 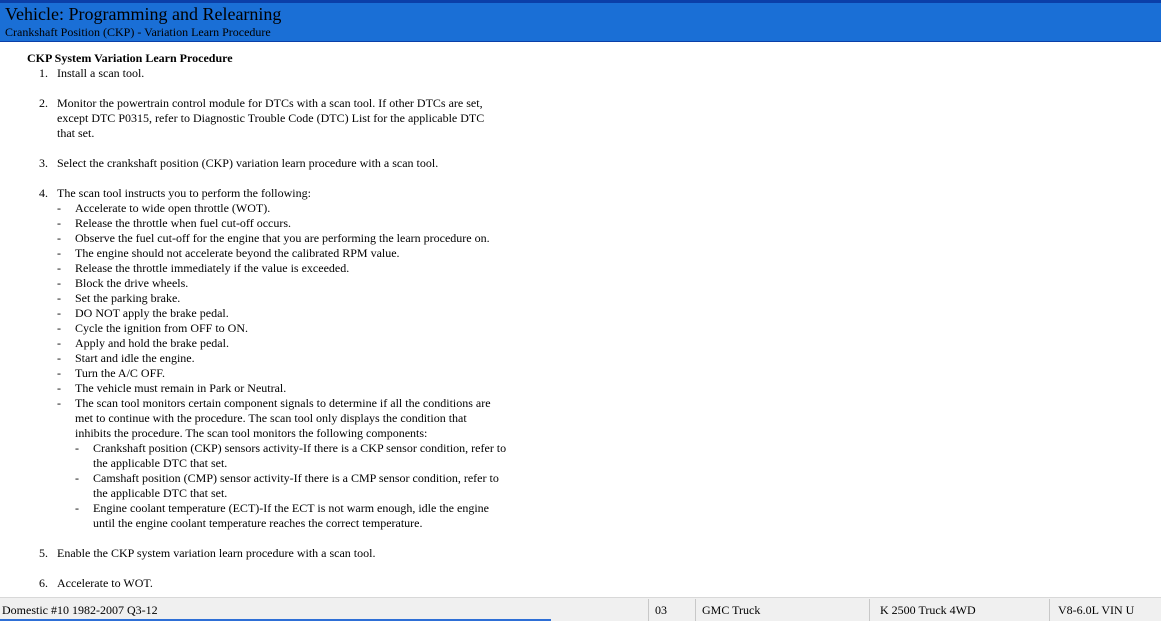 I want to click on status-engine: V8-6.0L VIN U, so click(x=1105, y=610).